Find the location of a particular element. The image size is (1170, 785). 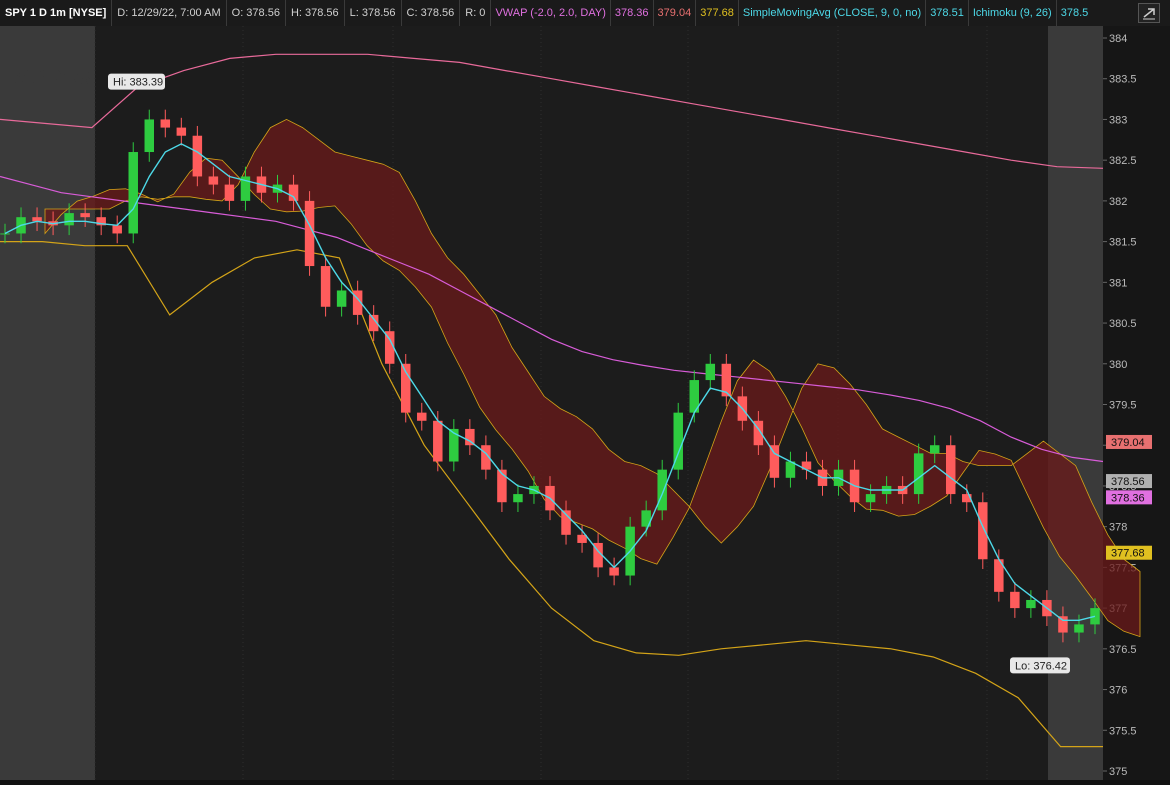

high-readout: H: 378.56 is located at coordinates (315, 13).